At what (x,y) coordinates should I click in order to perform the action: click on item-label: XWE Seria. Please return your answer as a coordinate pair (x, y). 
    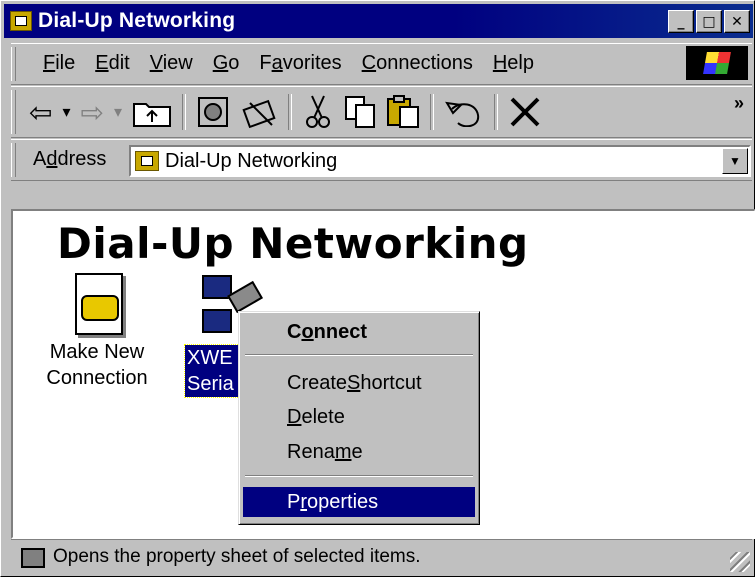
    Looking at the image, I should click on (215, 371).